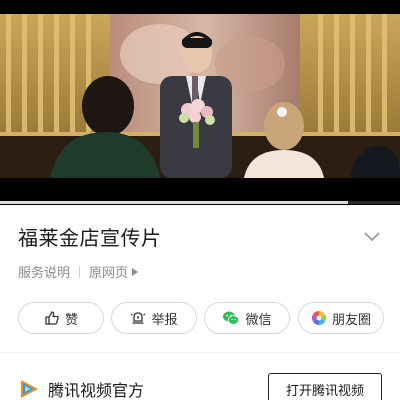 This screenshot has height=400, width=400. What do you see at coordinates (351, 320) in the screenshot?
I see `moments-label: 朋友圈` at bounding box center [351, 320].